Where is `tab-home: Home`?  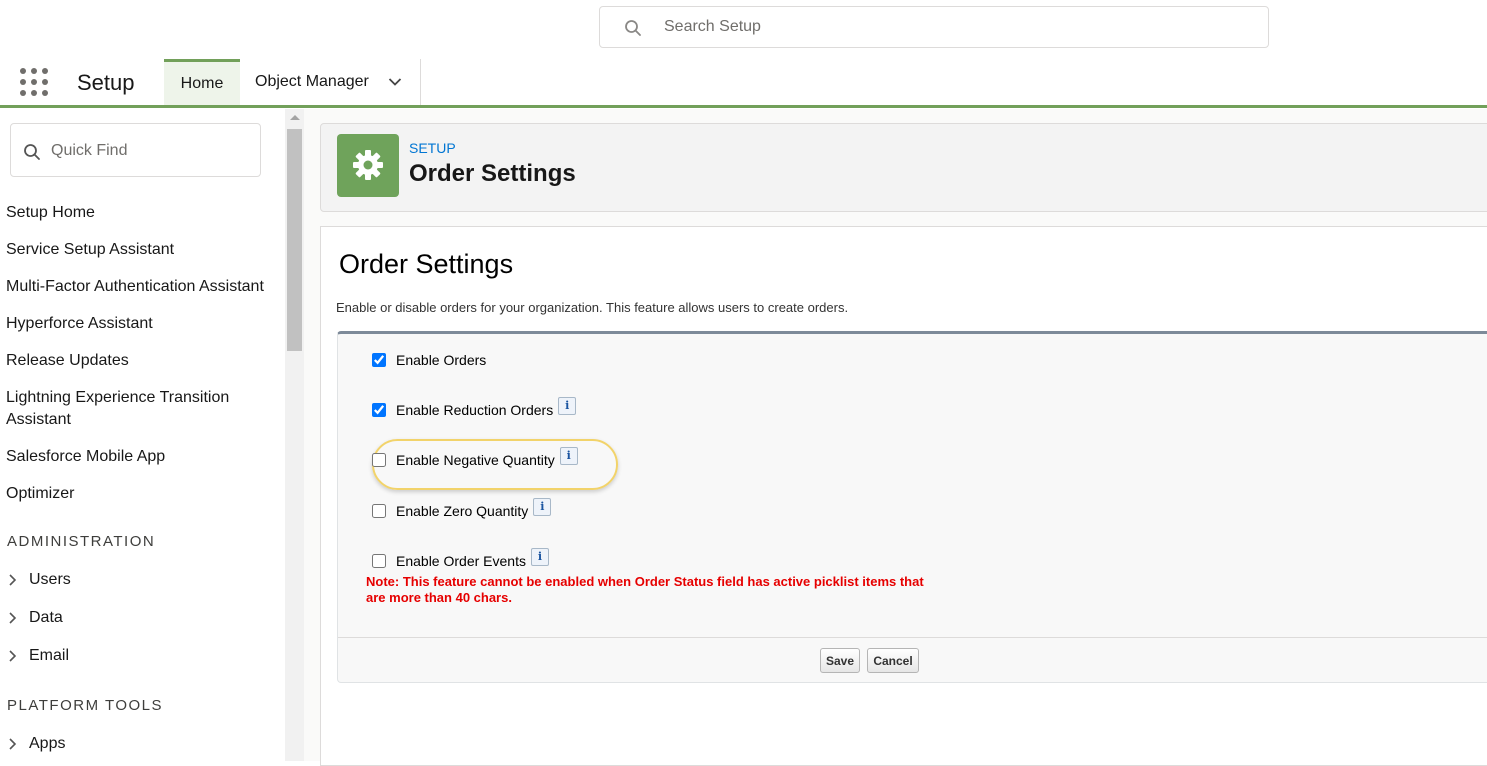 tab-home: Home is located at coordinates (202, 82).